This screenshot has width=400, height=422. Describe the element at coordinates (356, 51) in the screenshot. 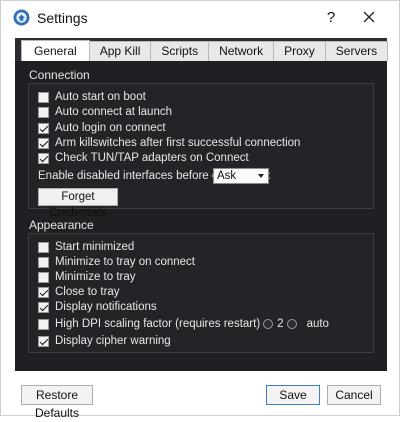

I see `tab-servers: Servers` at that location.